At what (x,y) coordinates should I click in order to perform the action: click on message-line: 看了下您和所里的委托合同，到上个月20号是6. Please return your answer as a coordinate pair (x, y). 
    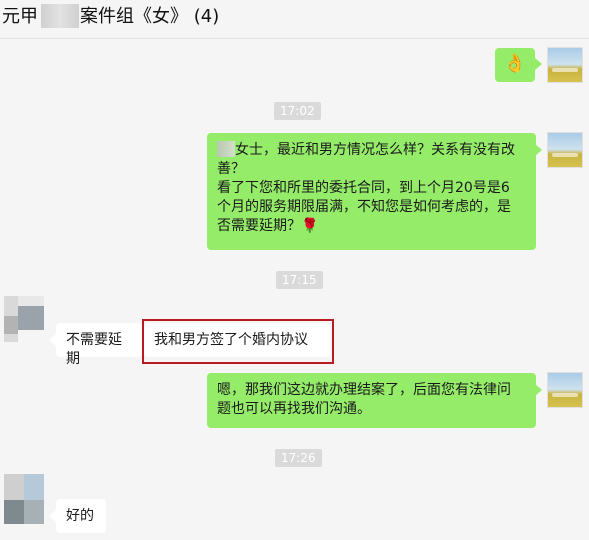
    Looking at the image, I should click on (363, 188).